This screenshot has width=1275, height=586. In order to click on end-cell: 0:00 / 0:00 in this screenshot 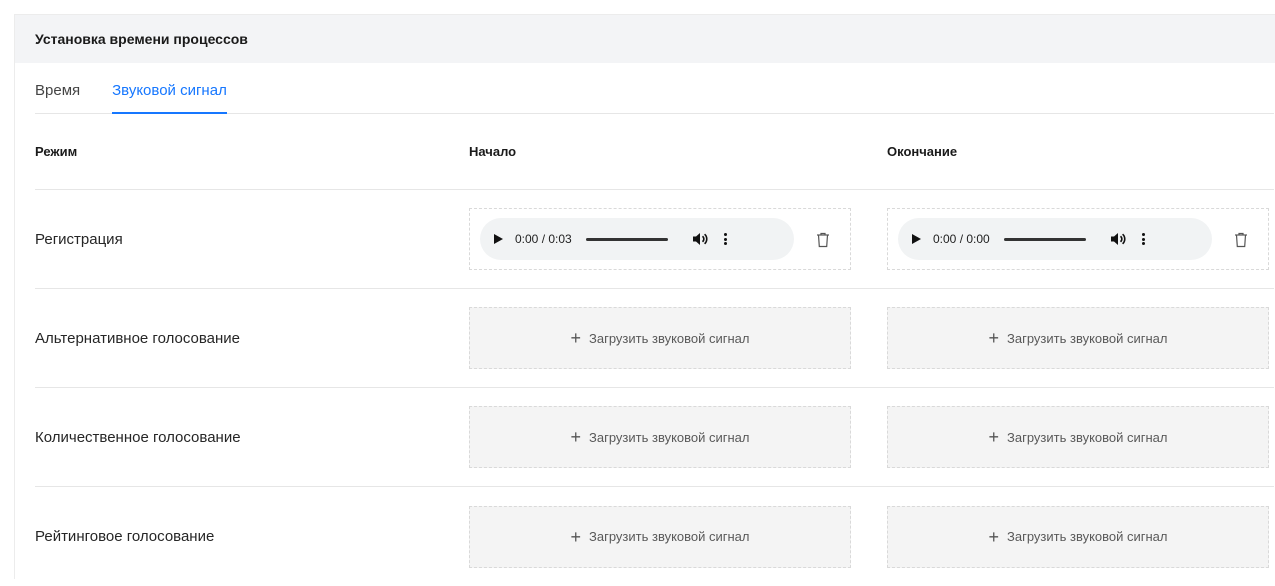, I will do `click(1080, 239)`.